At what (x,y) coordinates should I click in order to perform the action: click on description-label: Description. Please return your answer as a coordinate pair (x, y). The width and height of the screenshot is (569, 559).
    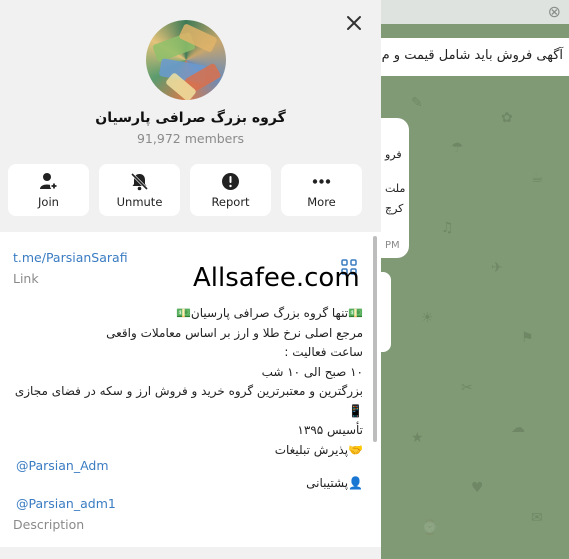
    Looking at the image, I should click on (49, 524).